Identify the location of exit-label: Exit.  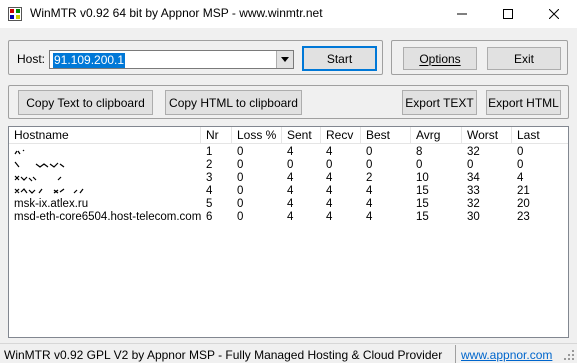
(523, 58).